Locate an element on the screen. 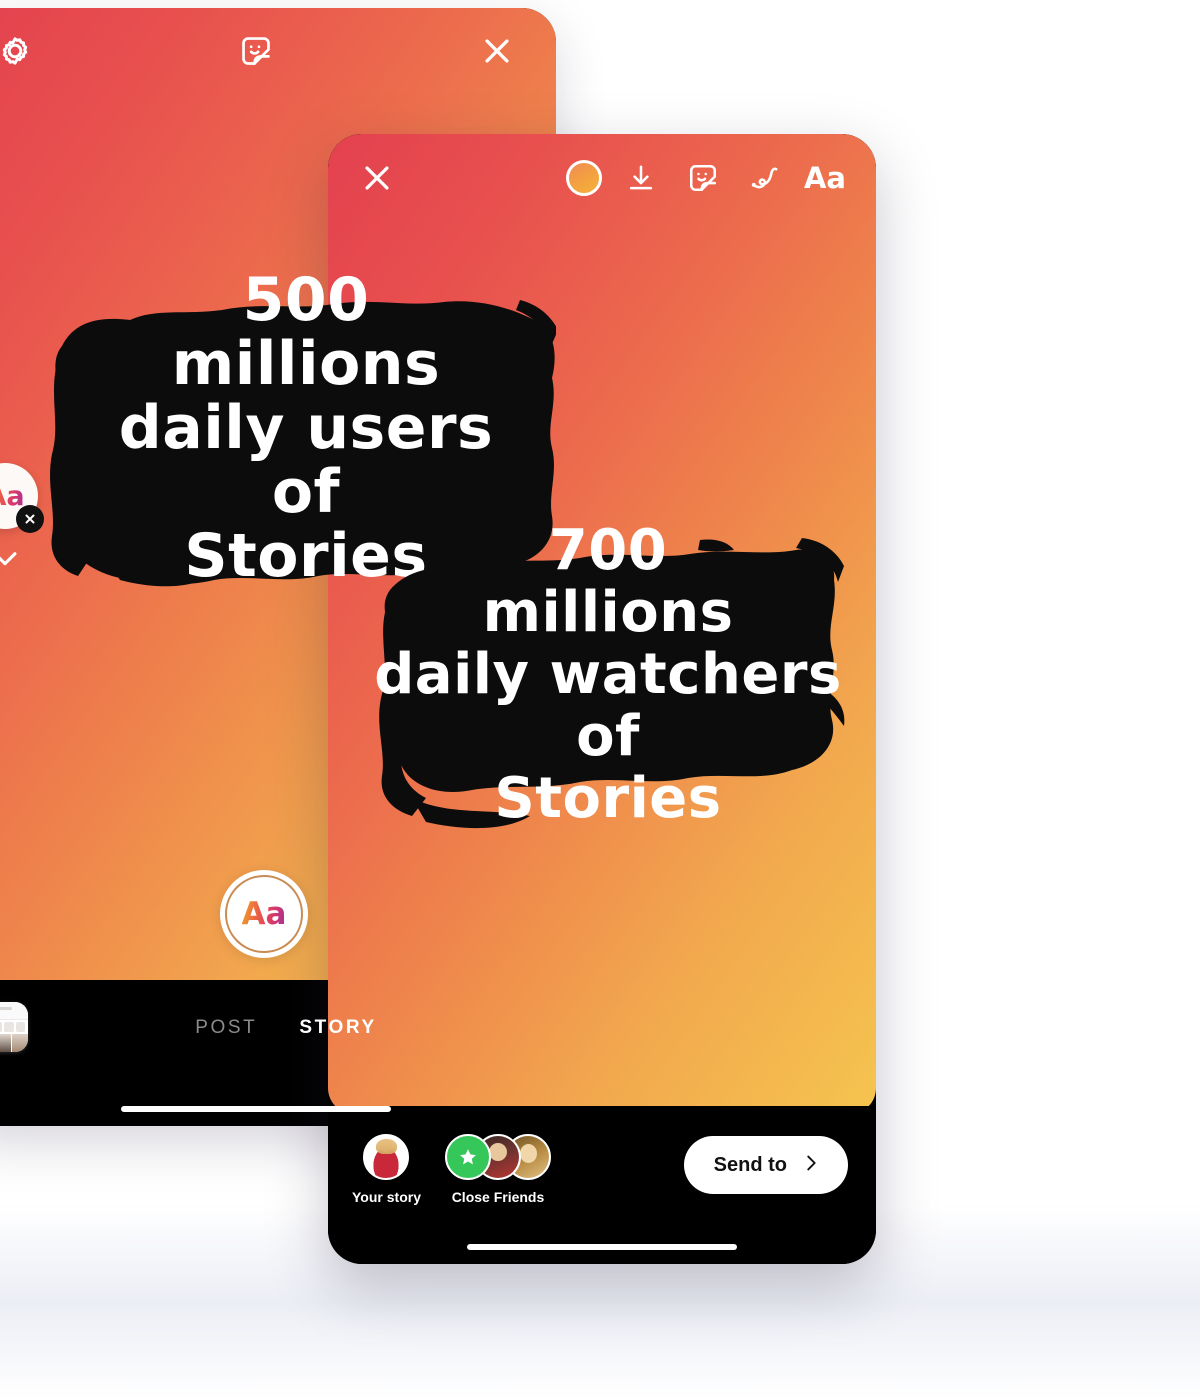 This screenshot has width=1200, height=1400. share-target-close-friends: Close Friends is located at coordinates (497, 1169).